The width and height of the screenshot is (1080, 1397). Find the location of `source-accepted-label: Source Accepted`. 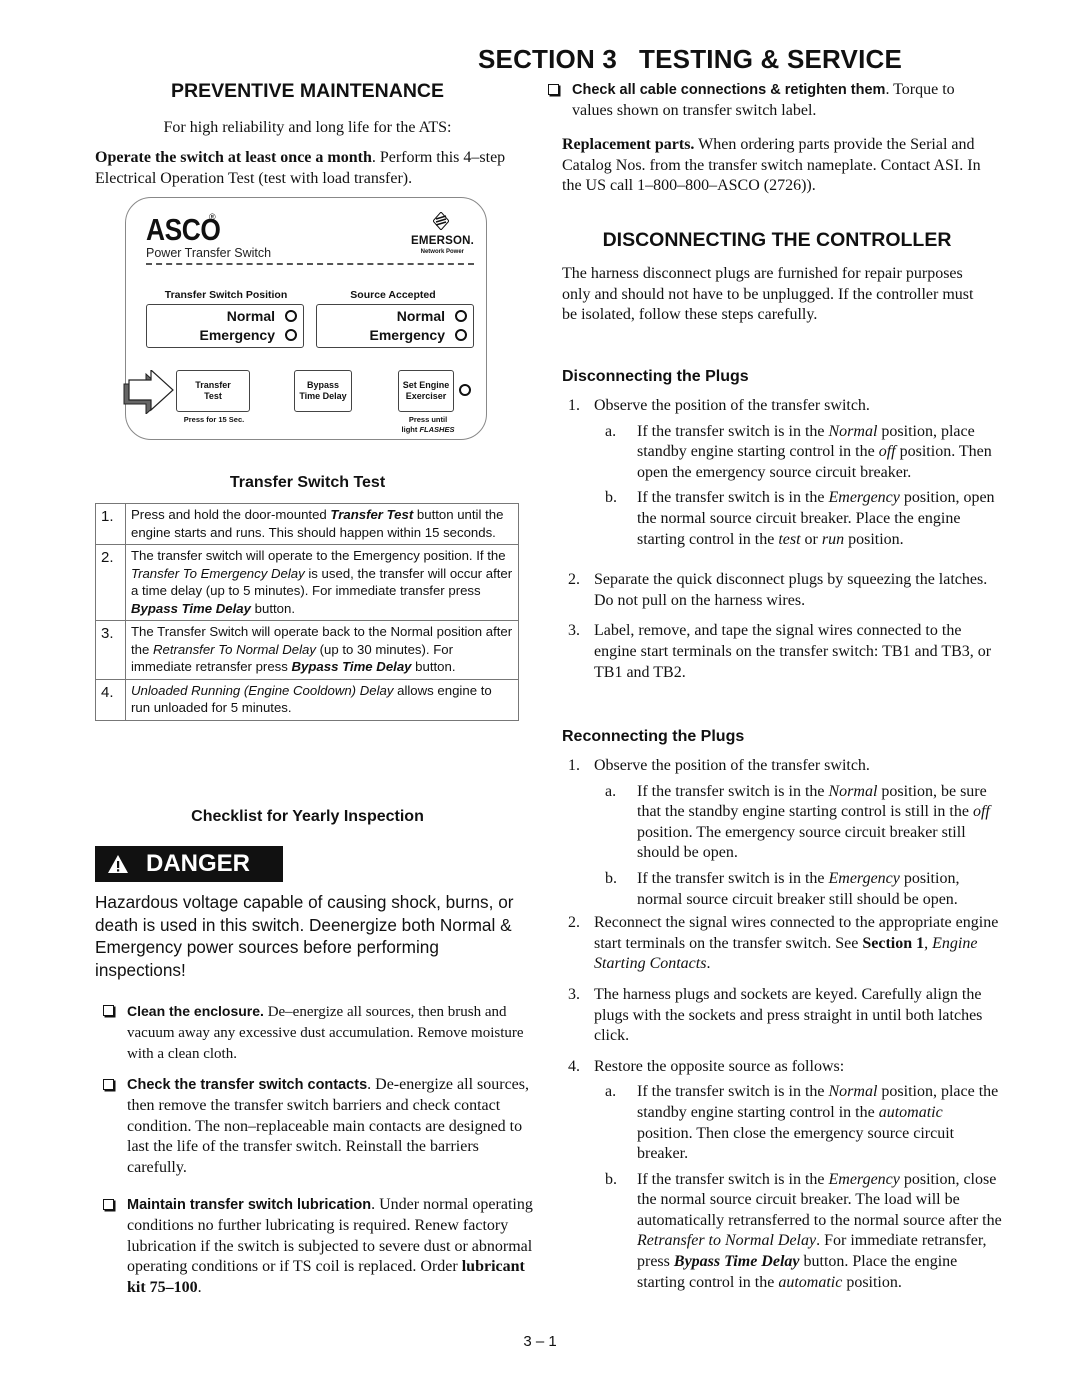

source-accepted-label: Source Accepted is located at coordinates (393, 295).